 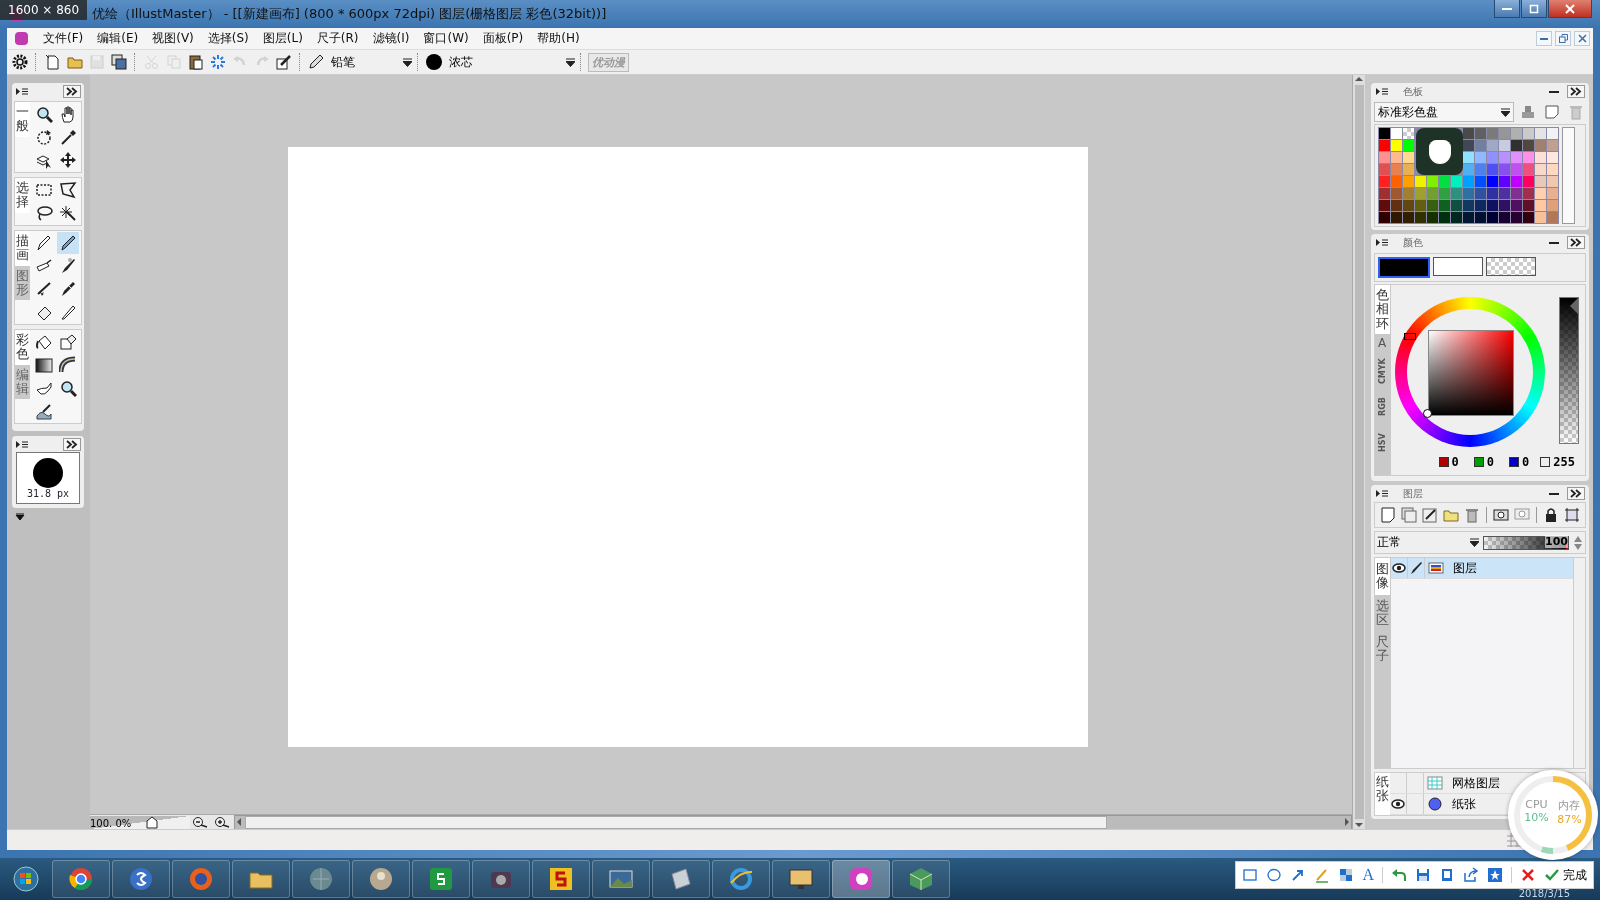 I want to click on tab: RGB, so click(x=1383, y=407).